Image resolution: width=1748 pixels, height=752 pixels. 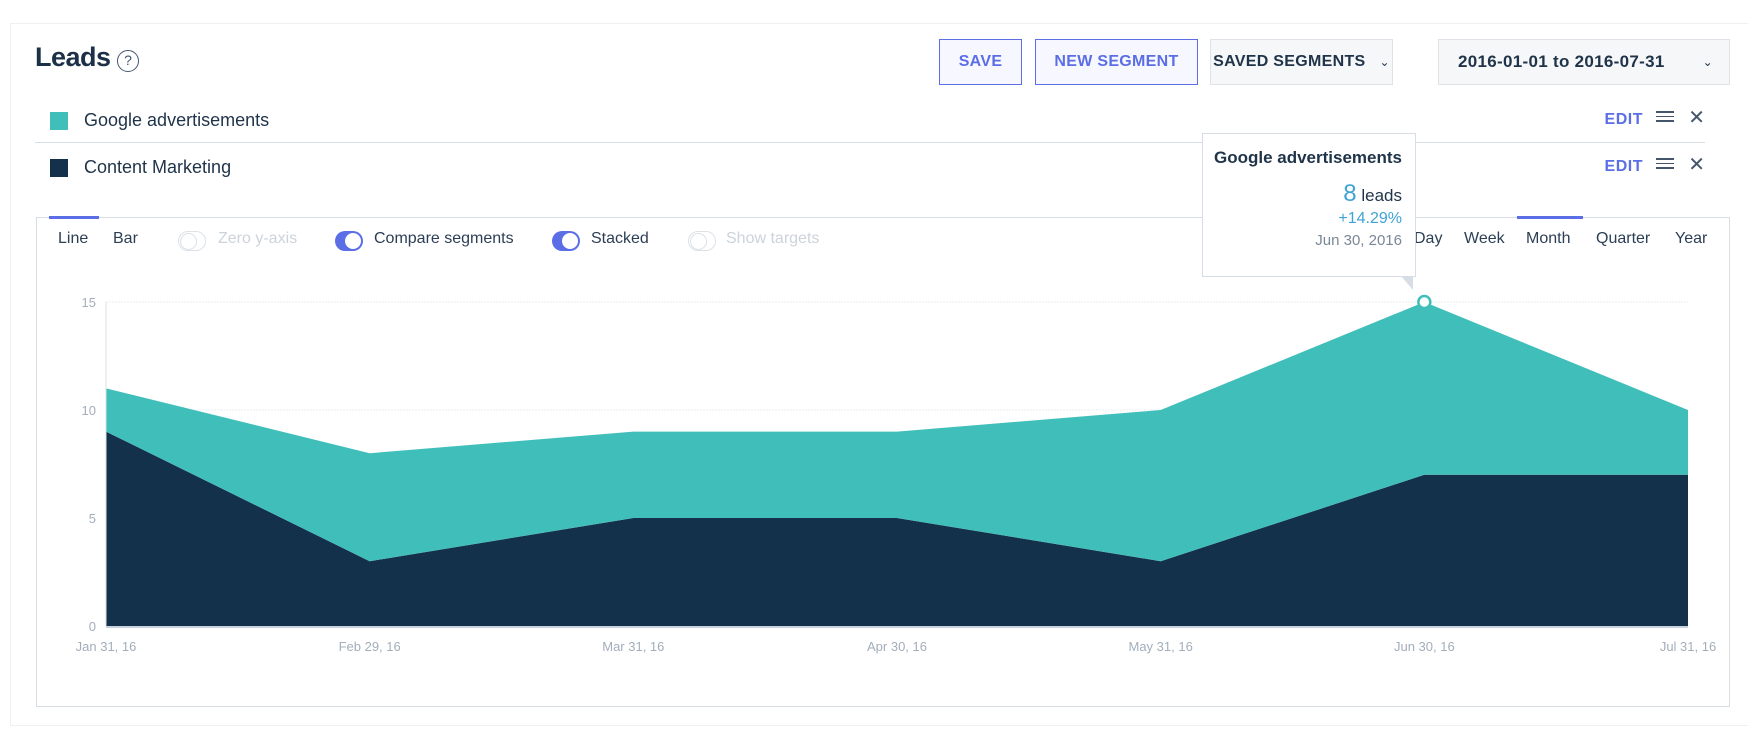 What do you see at coordinates (1424, 302) in the screenshot?
I see `highlight-marker` at bounding box center [1424, 302].